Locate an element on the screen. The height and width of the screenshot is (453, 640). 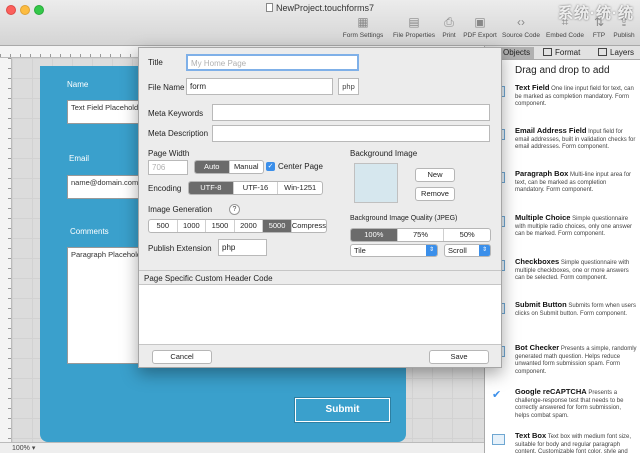
canvas-comments-box: Paragraph Placeholde is located at coordinates (107, 305).